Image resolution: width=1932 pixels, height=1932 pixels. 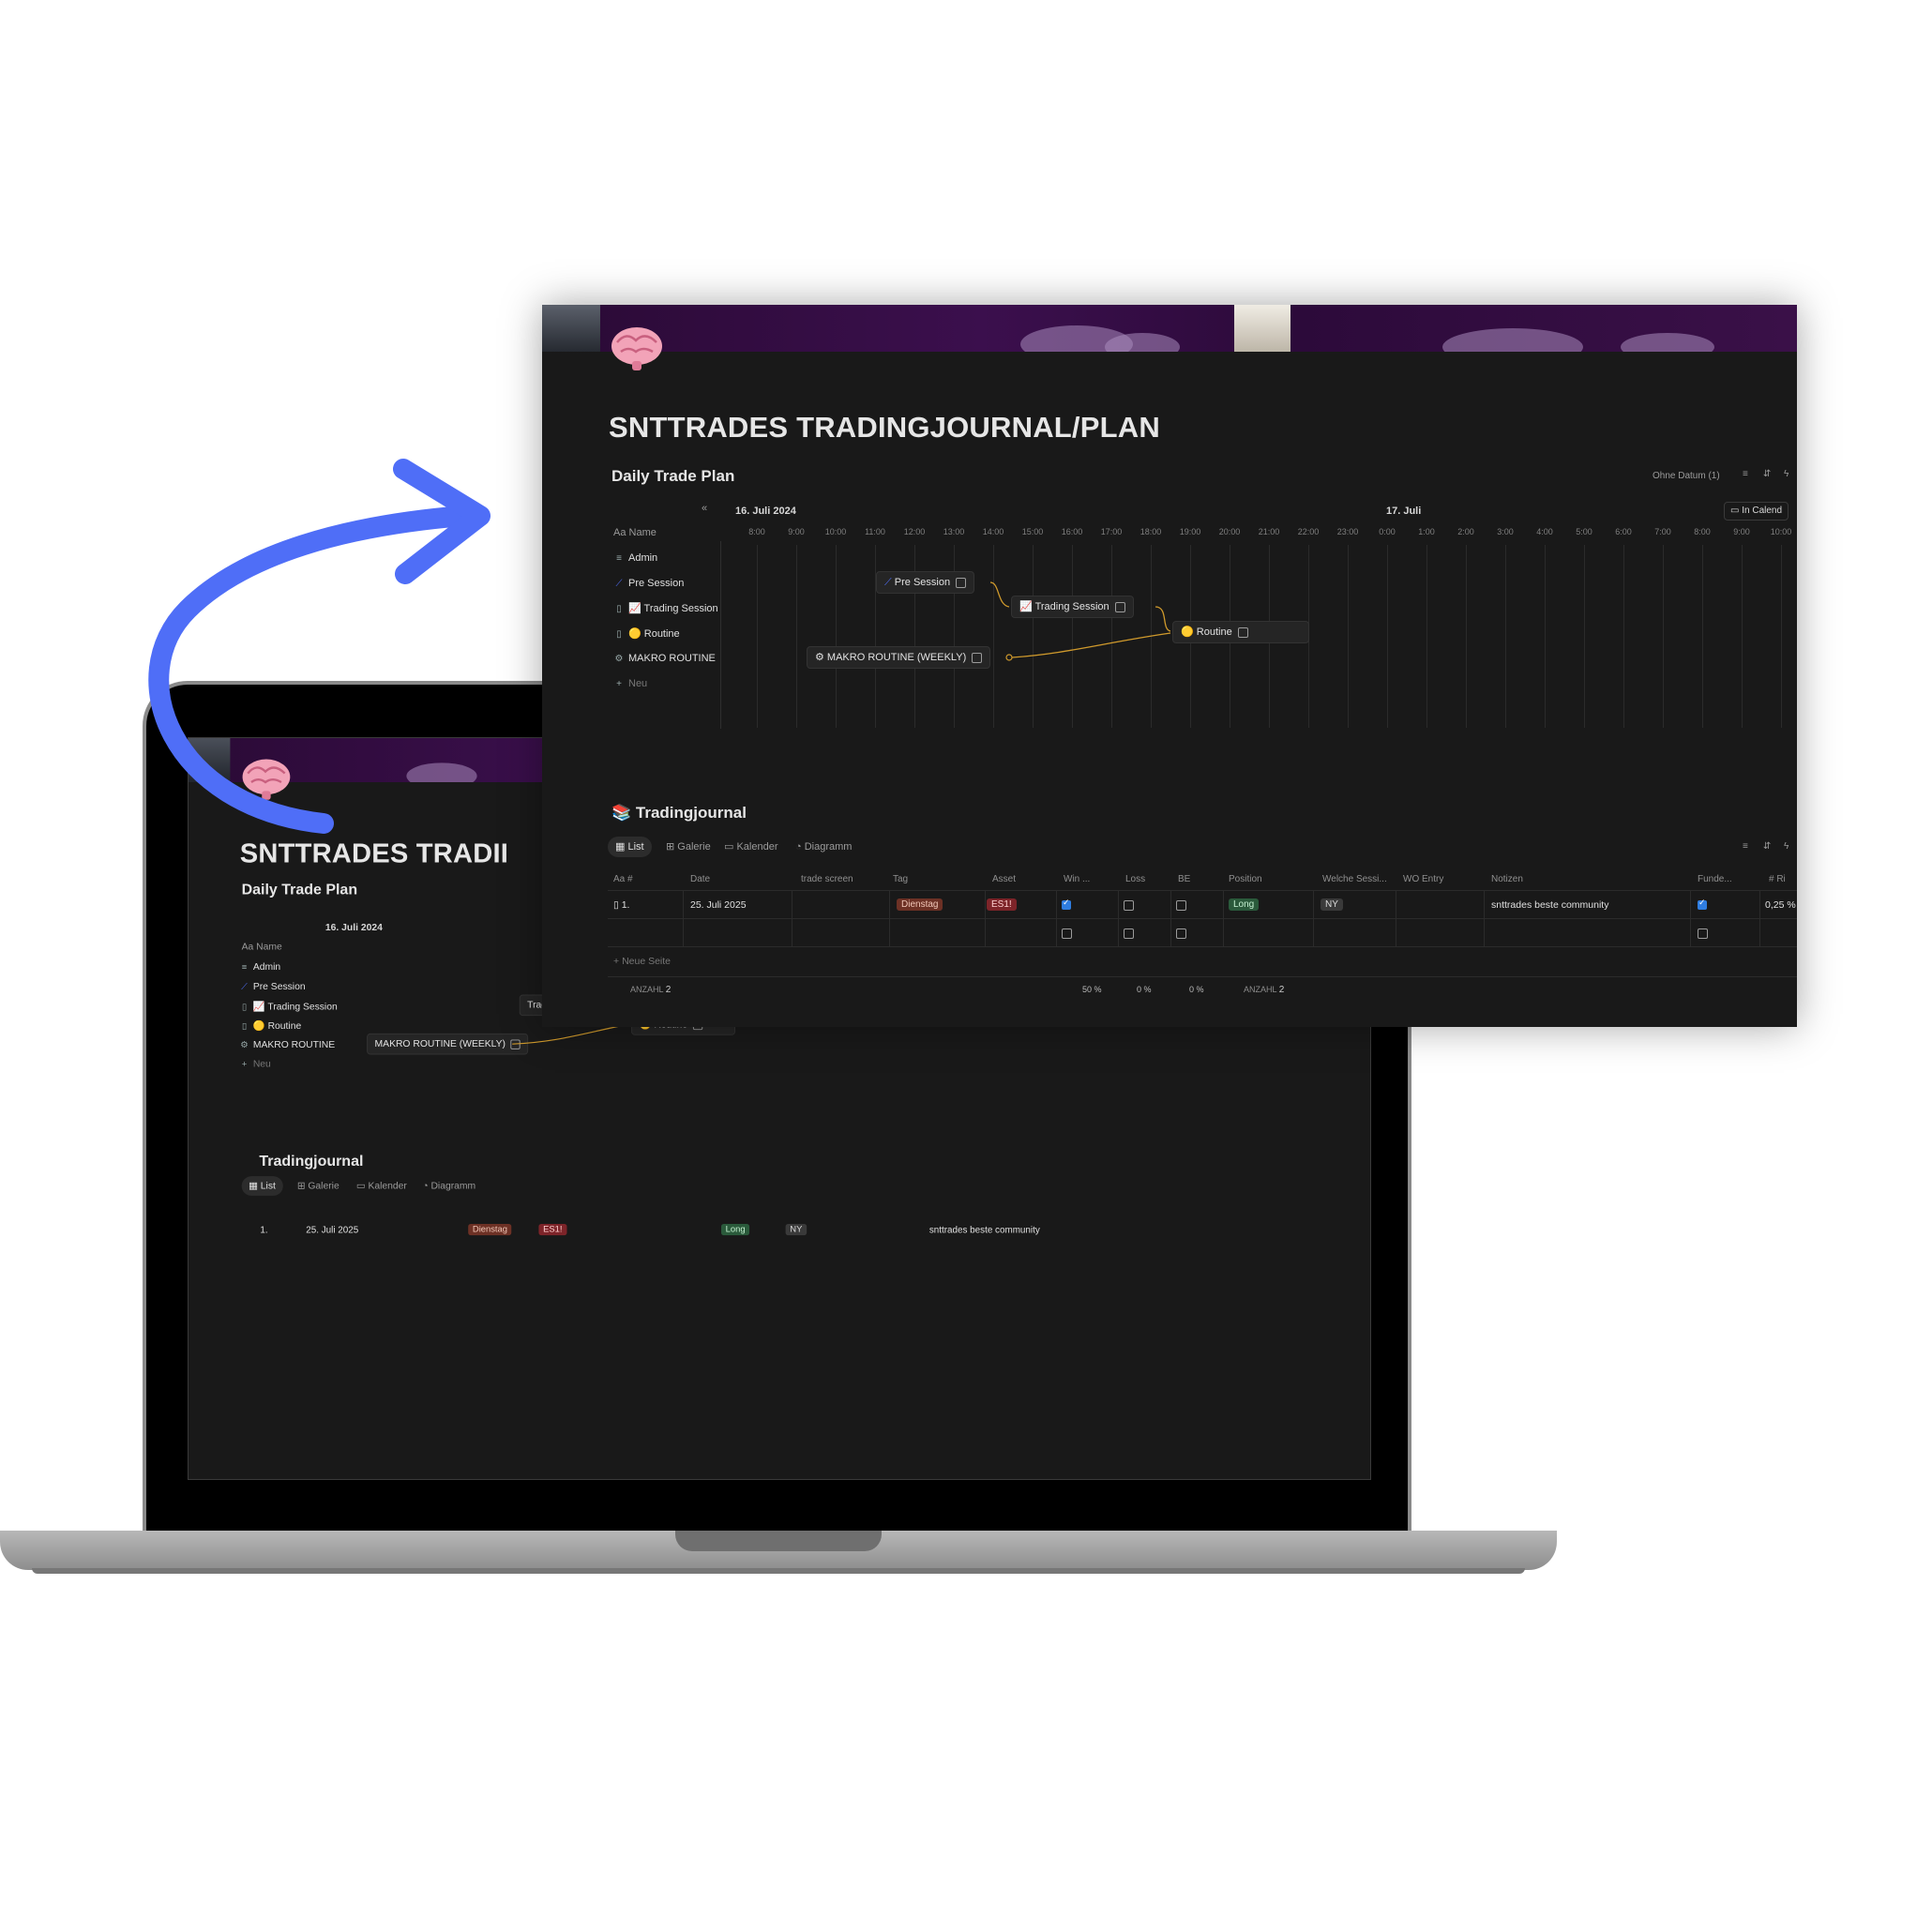 I want to click on col-header-screen: trade screen, so click(x=827, y=879).